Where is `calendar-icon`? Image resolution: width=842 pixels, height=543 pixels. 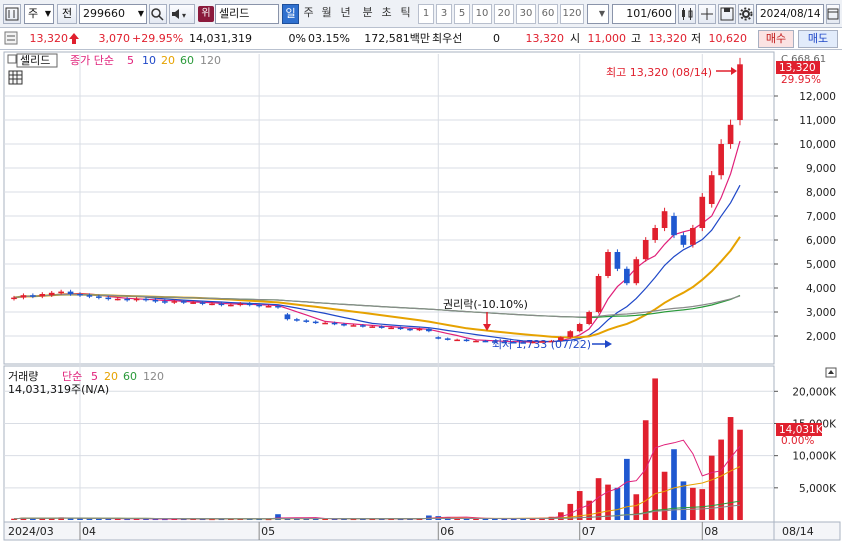
calendar-icon is located at coordinates (833, 14).